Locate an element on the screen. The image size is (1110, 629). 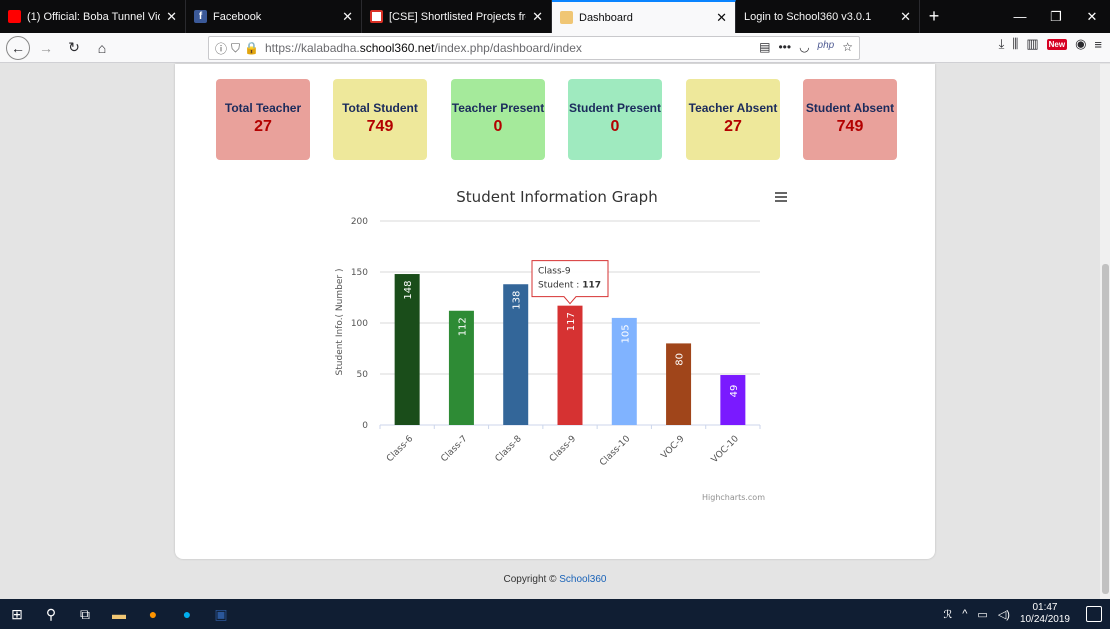
downloads-icon: ⤓ is located at coordinates (1002, 44).